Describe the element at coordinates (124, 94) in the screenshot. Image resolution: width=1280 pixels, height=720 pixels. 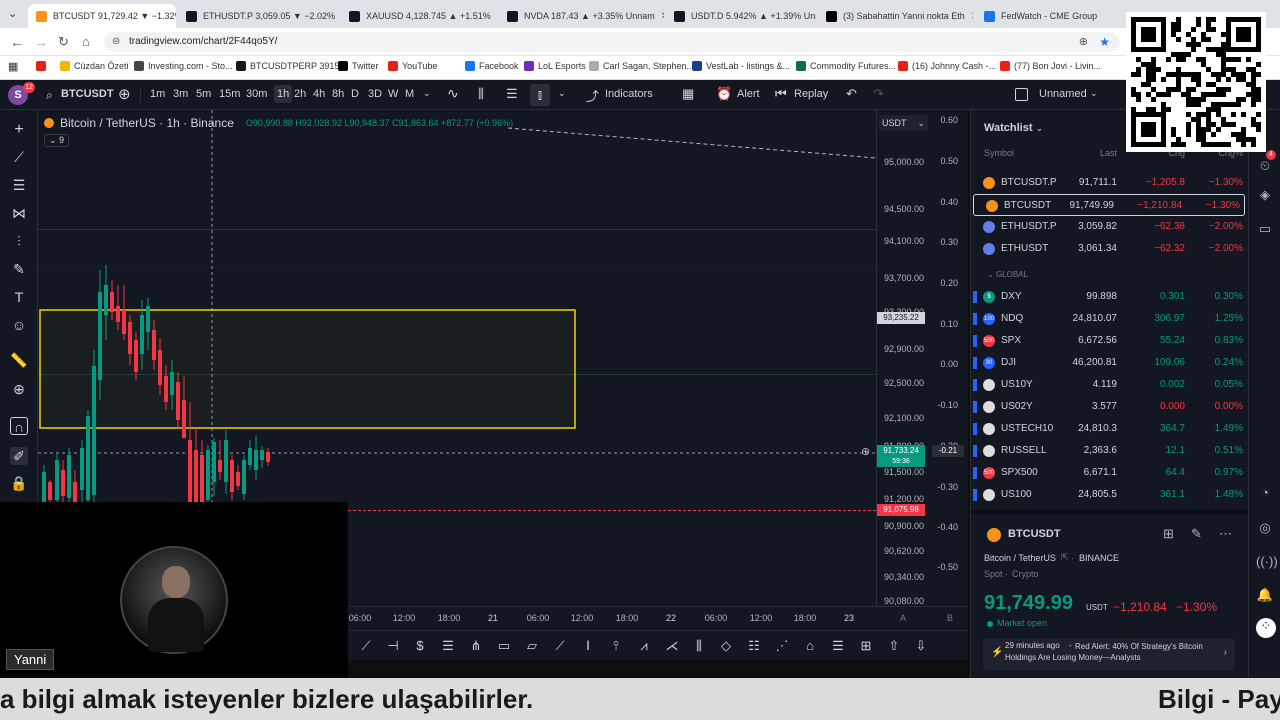
I see `compare-add-icon: ⊕` at that location.